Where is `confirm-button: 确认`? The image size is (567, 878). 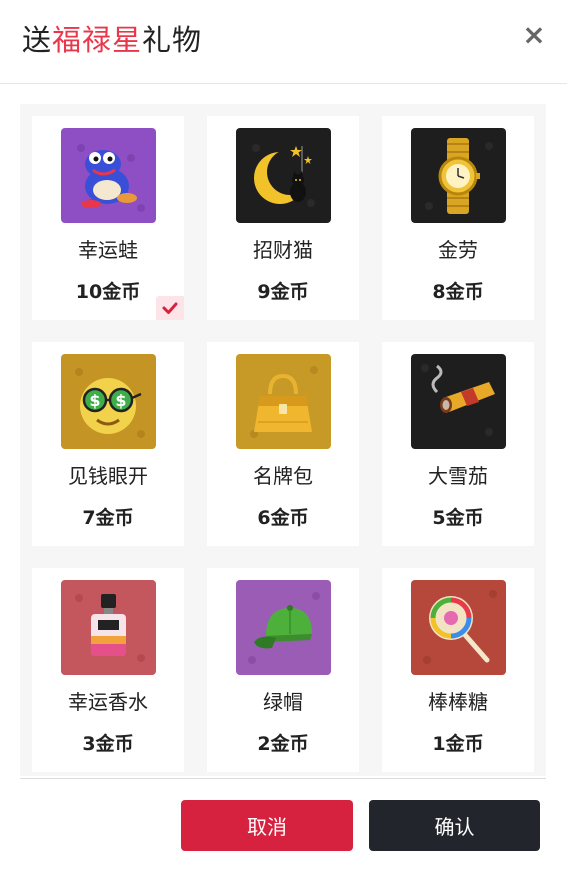
confirm-button: 确认 is located at coordinates (454, 825).